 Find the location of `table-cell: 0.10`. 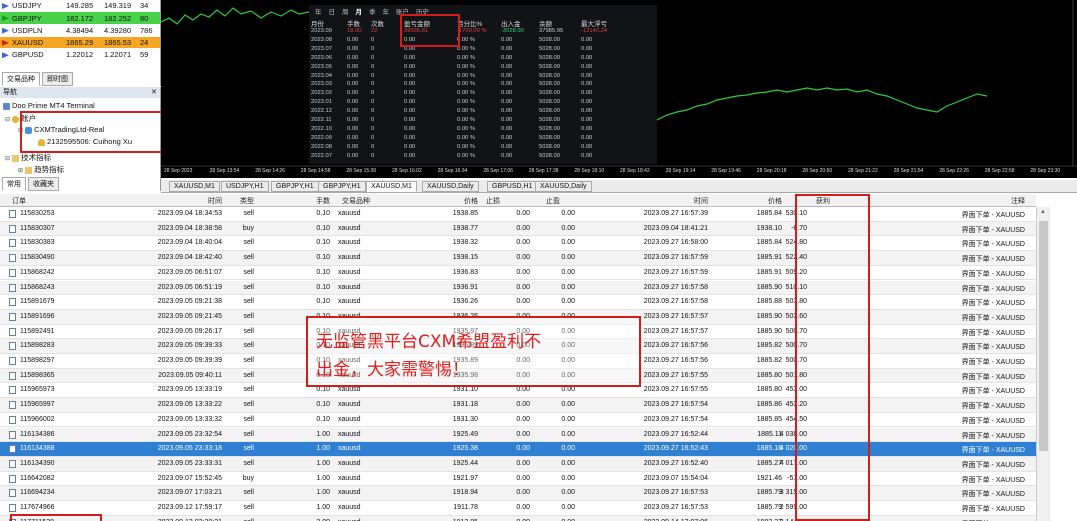

table-cell: 0.10 is located at coordinates (323, 302).